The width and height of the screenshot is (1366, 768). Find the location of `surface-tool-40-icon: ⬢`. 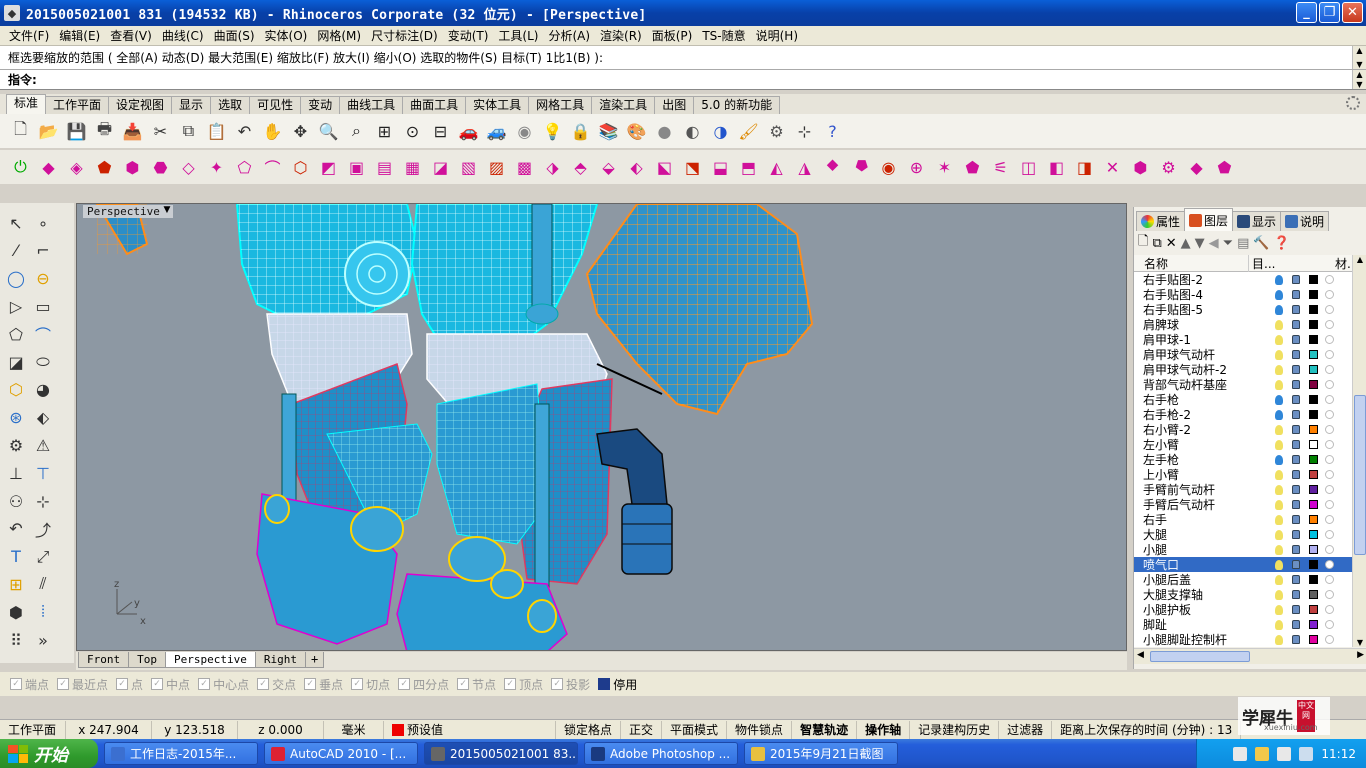

surface-tool-40-icon: ⬢ is located at coordinates (1140, 167).